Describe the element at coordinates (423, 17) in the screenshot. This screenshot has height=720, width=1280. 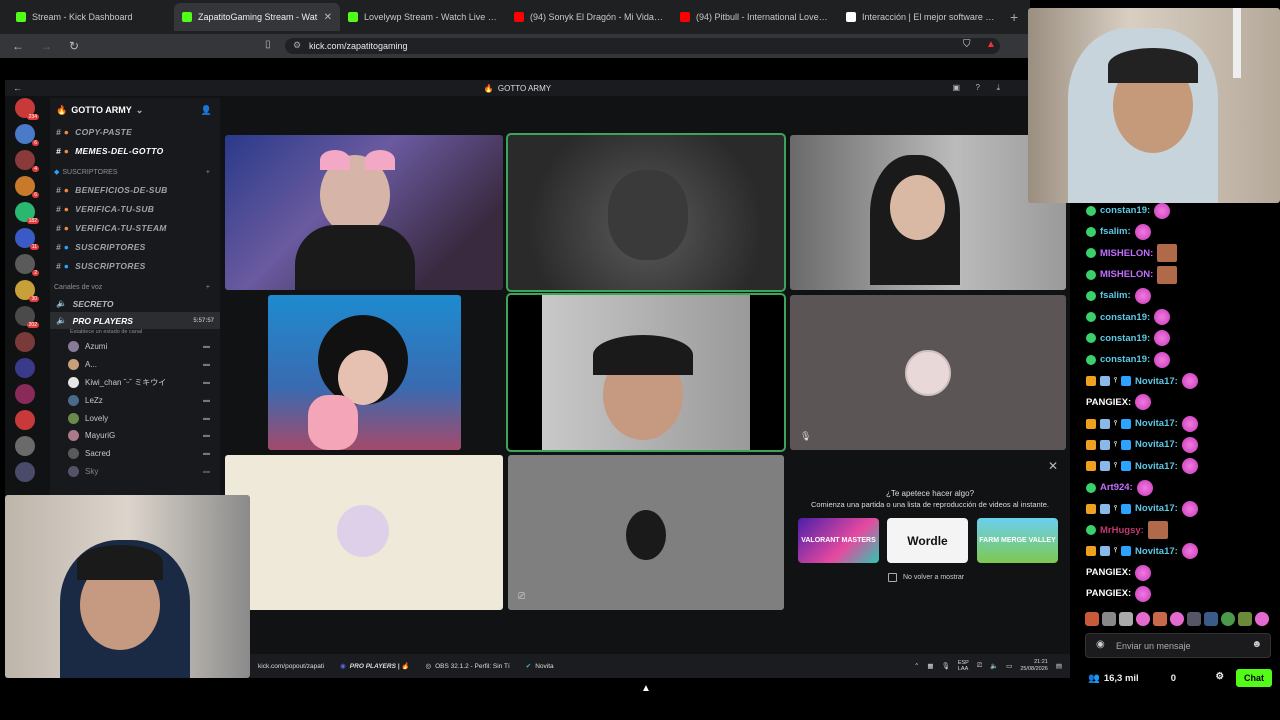
I see `browser-tab: Lovelywp Stream - Watch Live on Kic` at that location.